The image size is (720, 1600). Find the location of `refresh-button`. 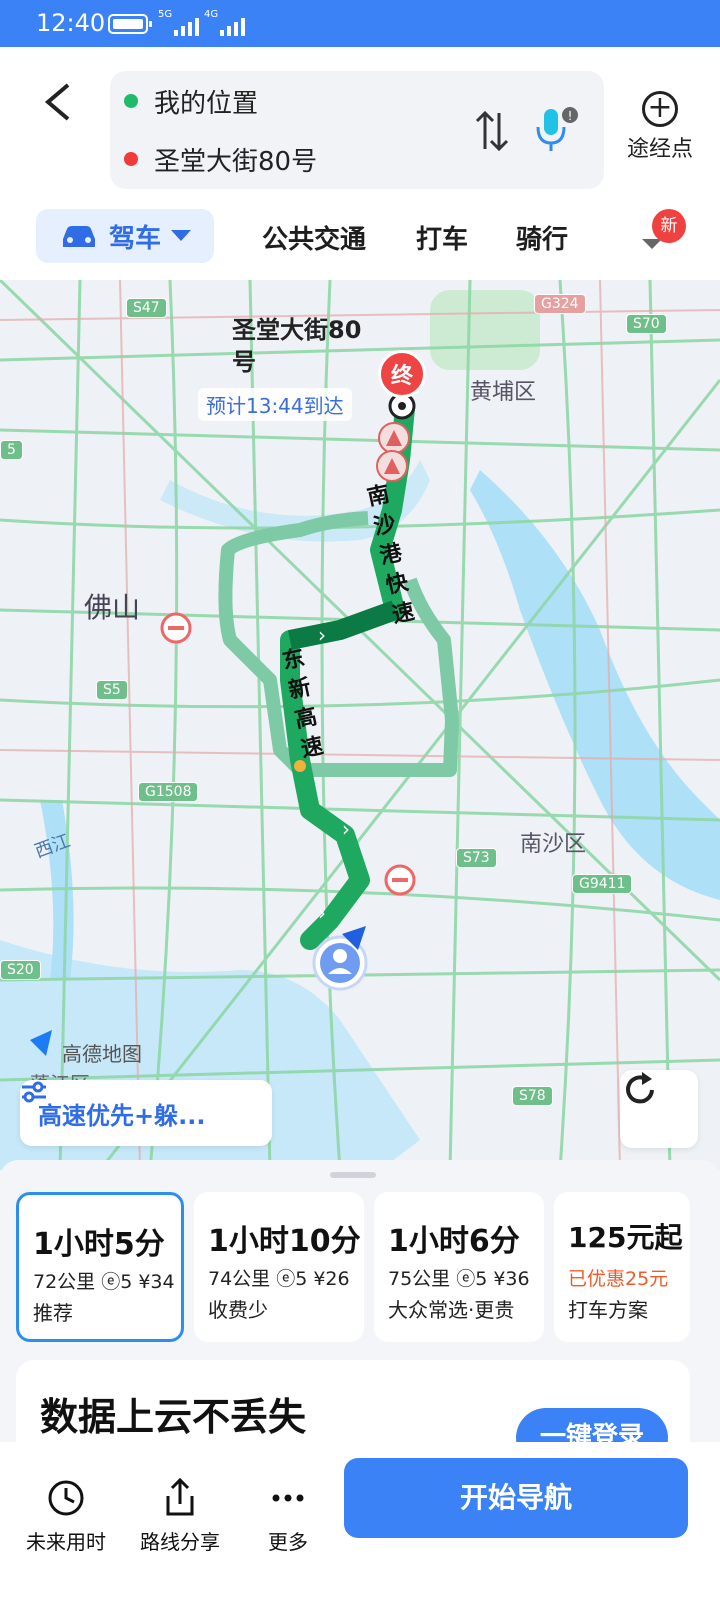

refresh-button is located at coordinates (659, 1109).